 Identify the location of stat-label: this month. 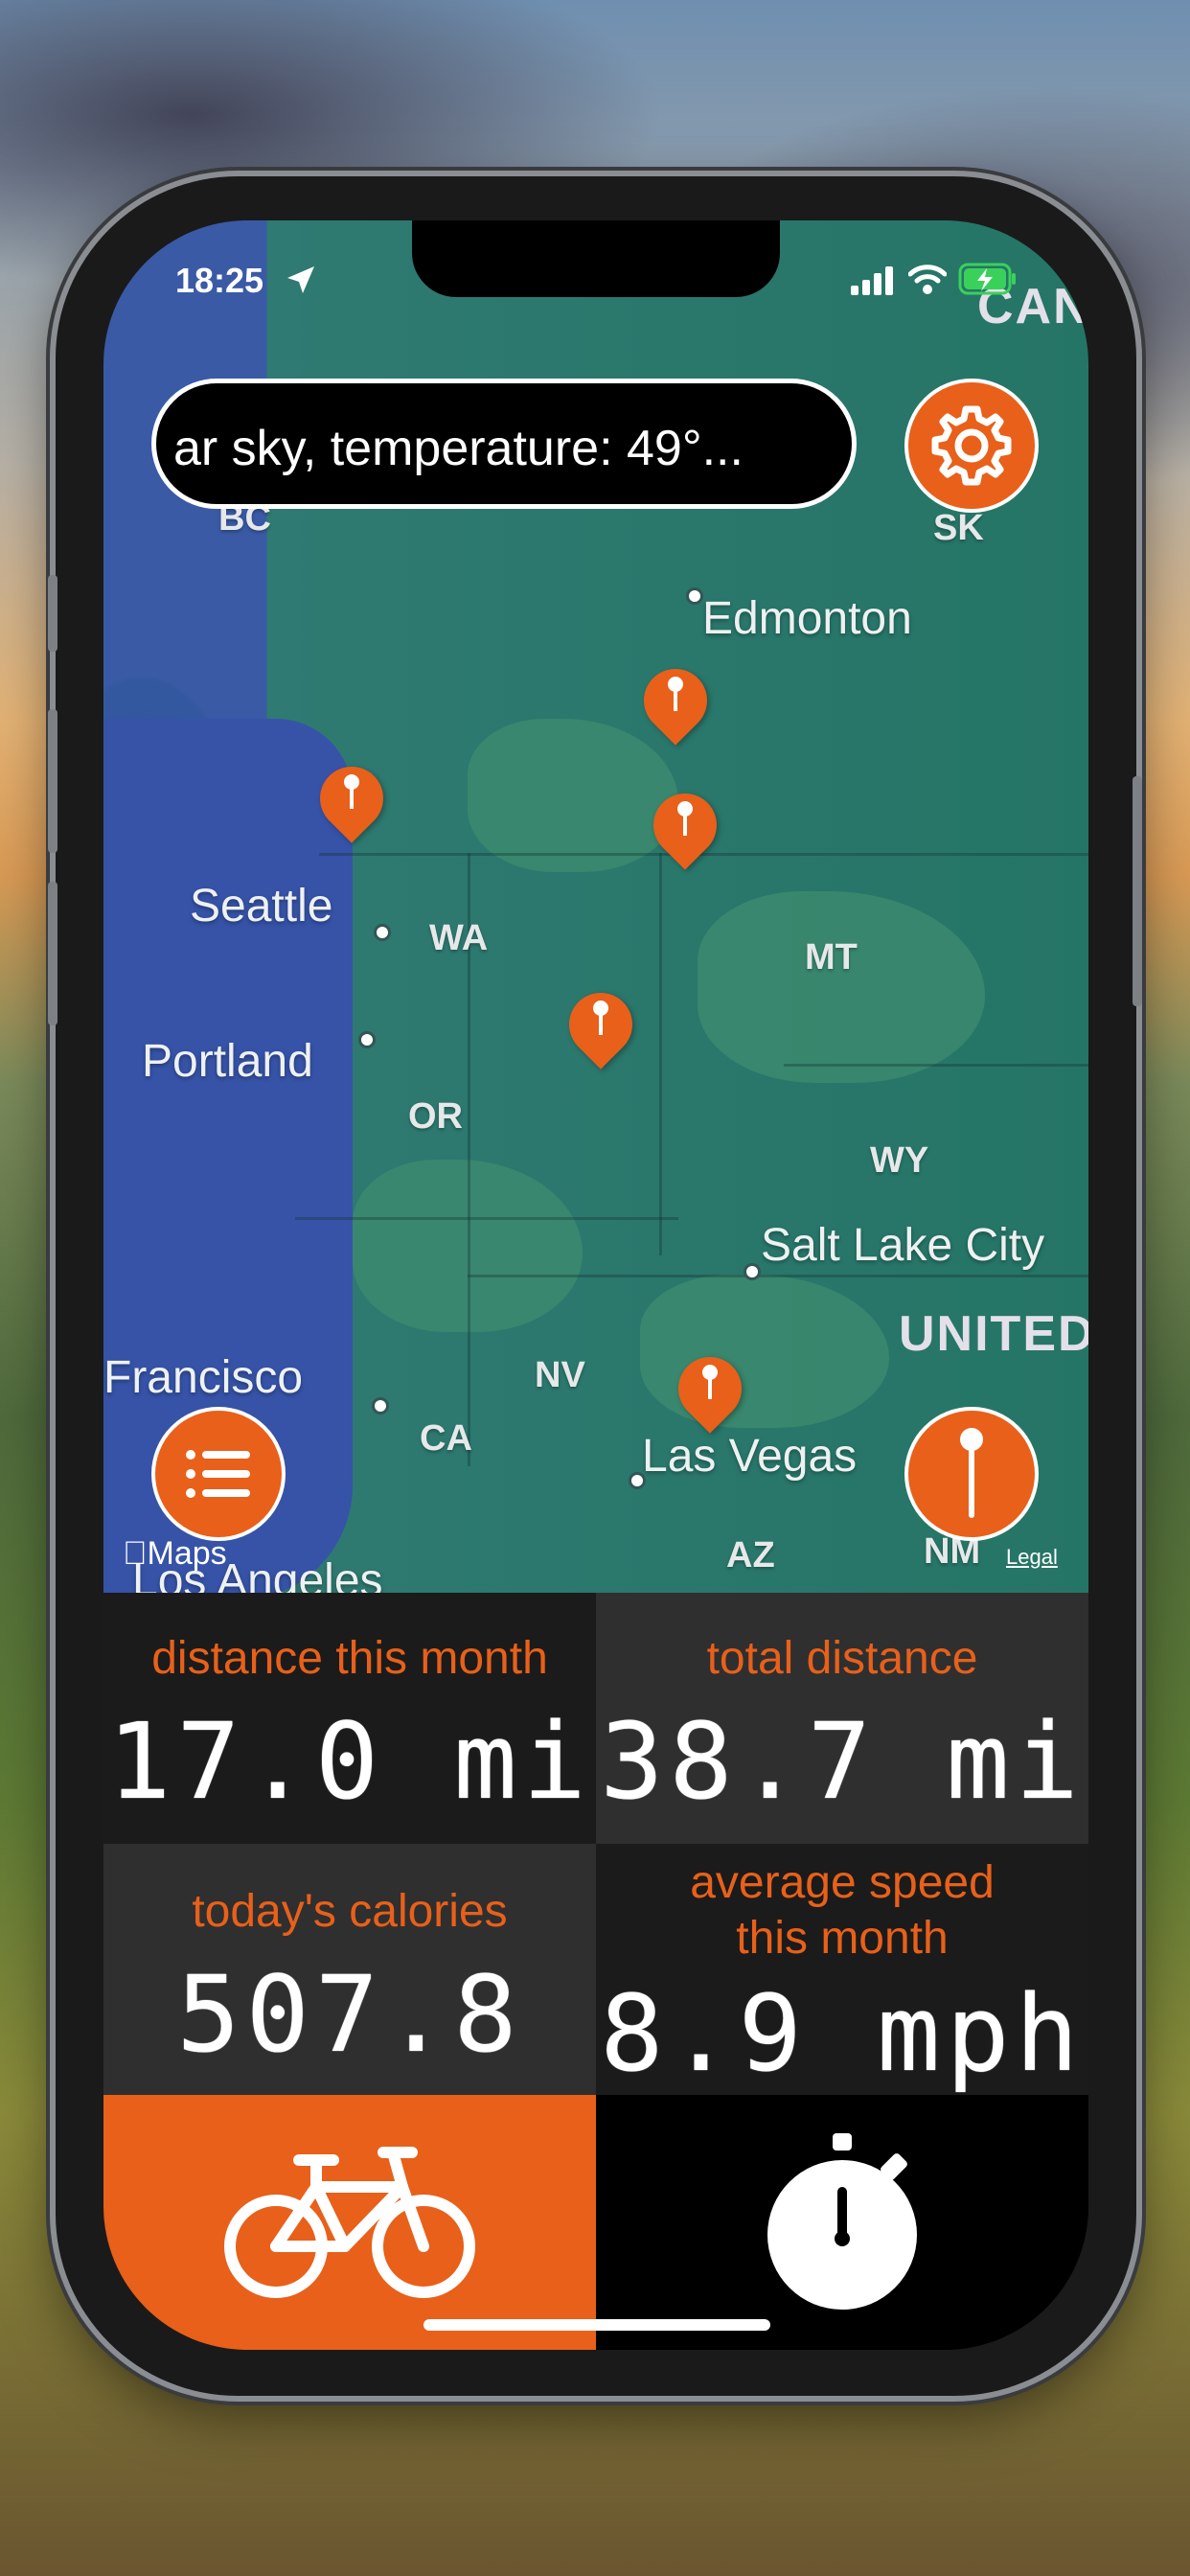
(842, 1938).